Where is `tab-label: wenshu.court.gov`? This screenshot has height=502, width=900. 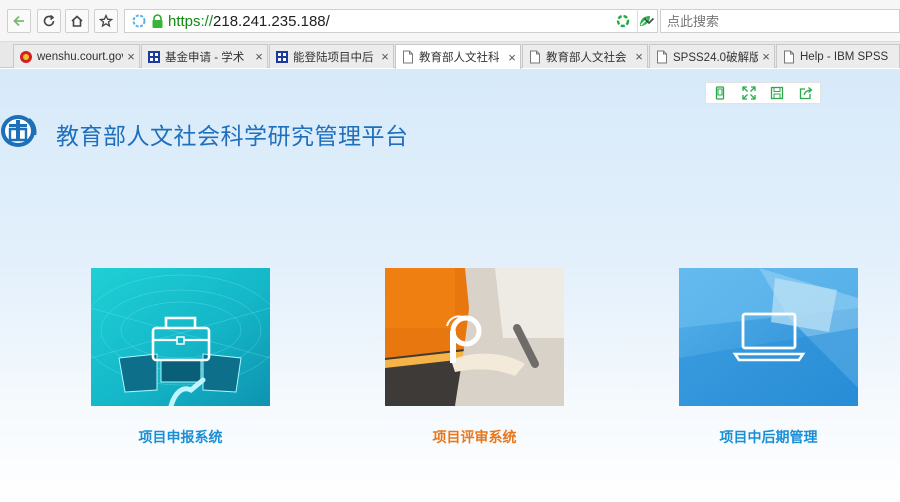
tab-label: wenshu.court.gov is located at coordinates (80, 56).